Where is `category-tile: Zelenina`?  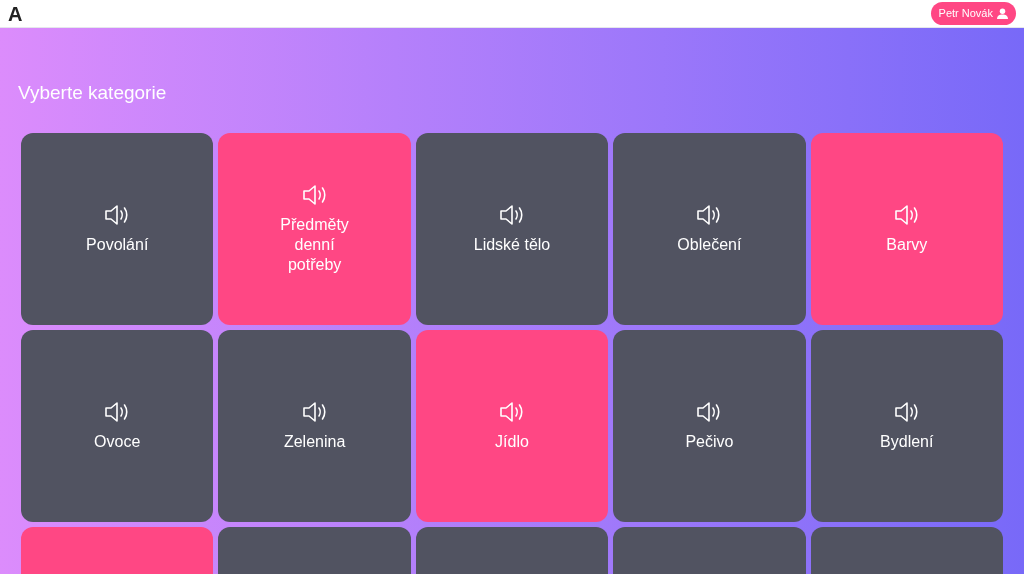 category-tile: Zelenina is located at coordinates (314, 425).